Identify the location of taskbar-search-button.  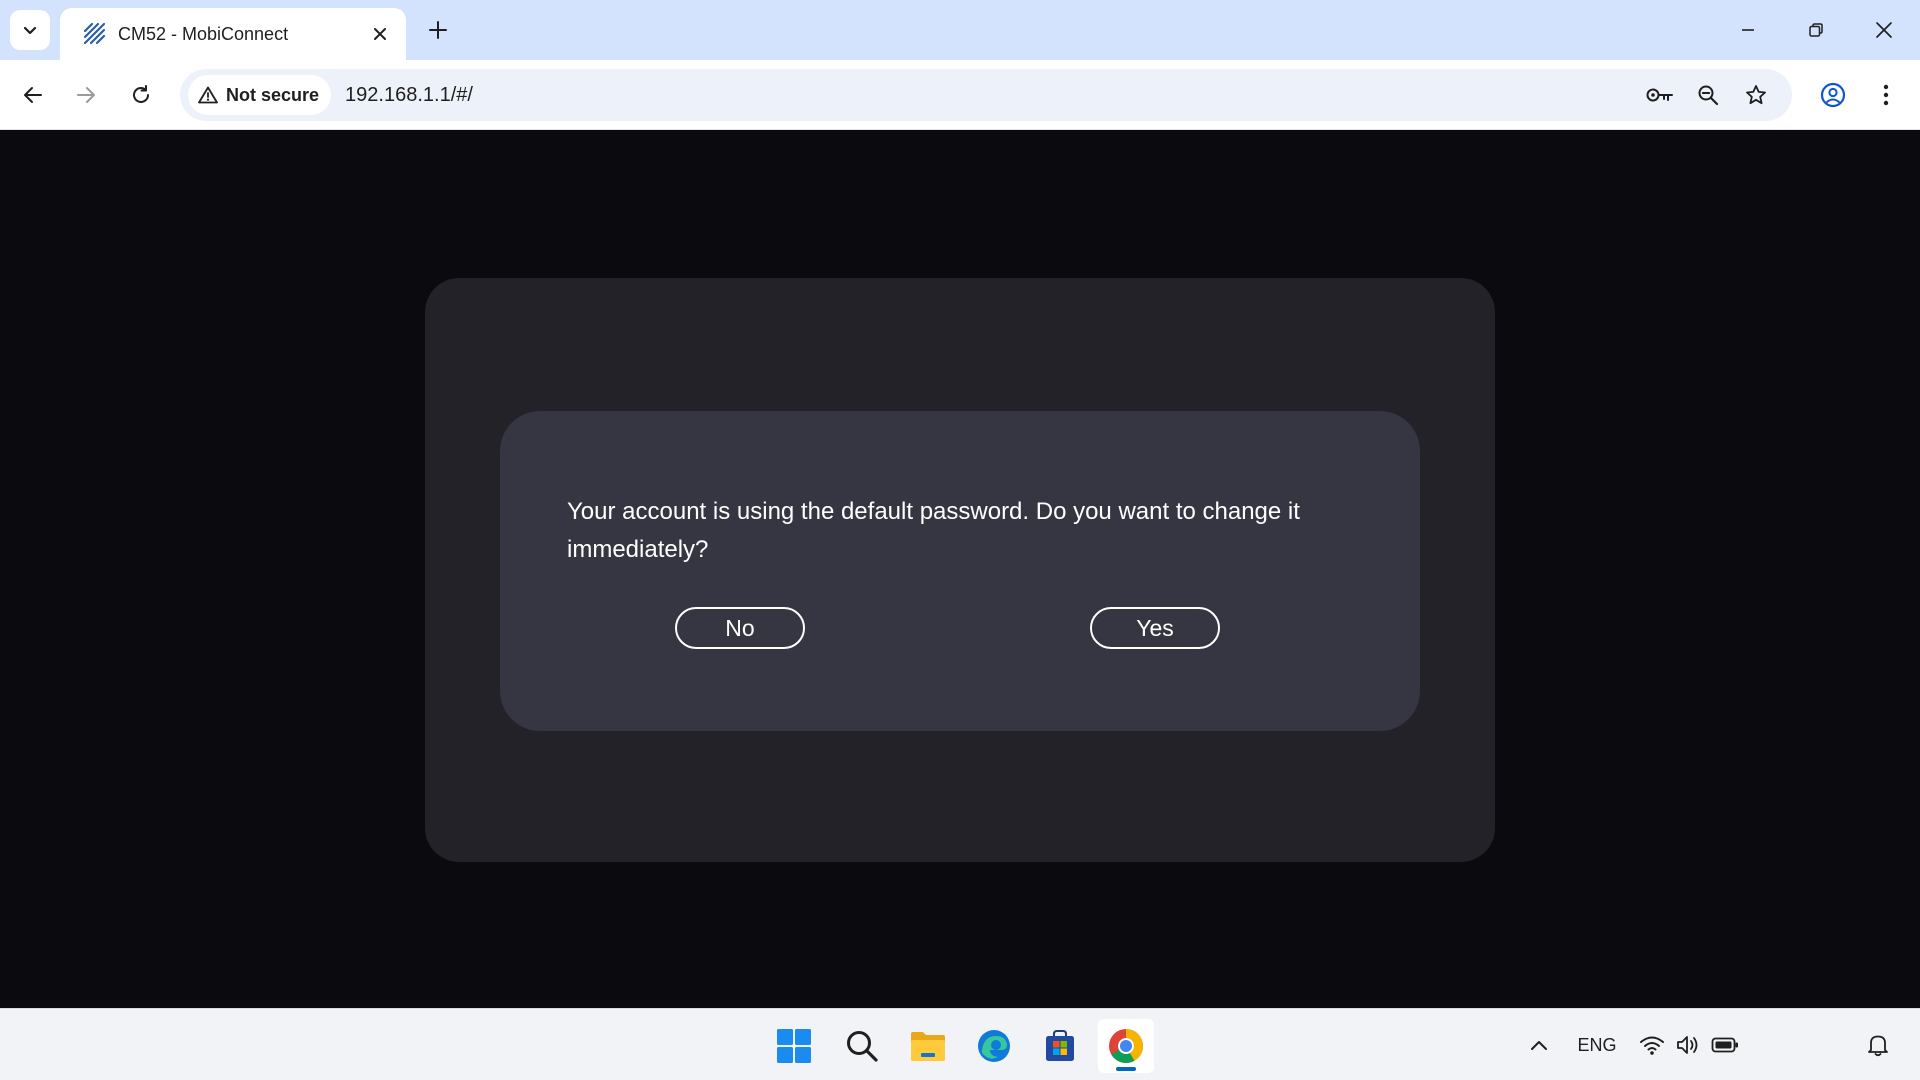
(862, 1046).